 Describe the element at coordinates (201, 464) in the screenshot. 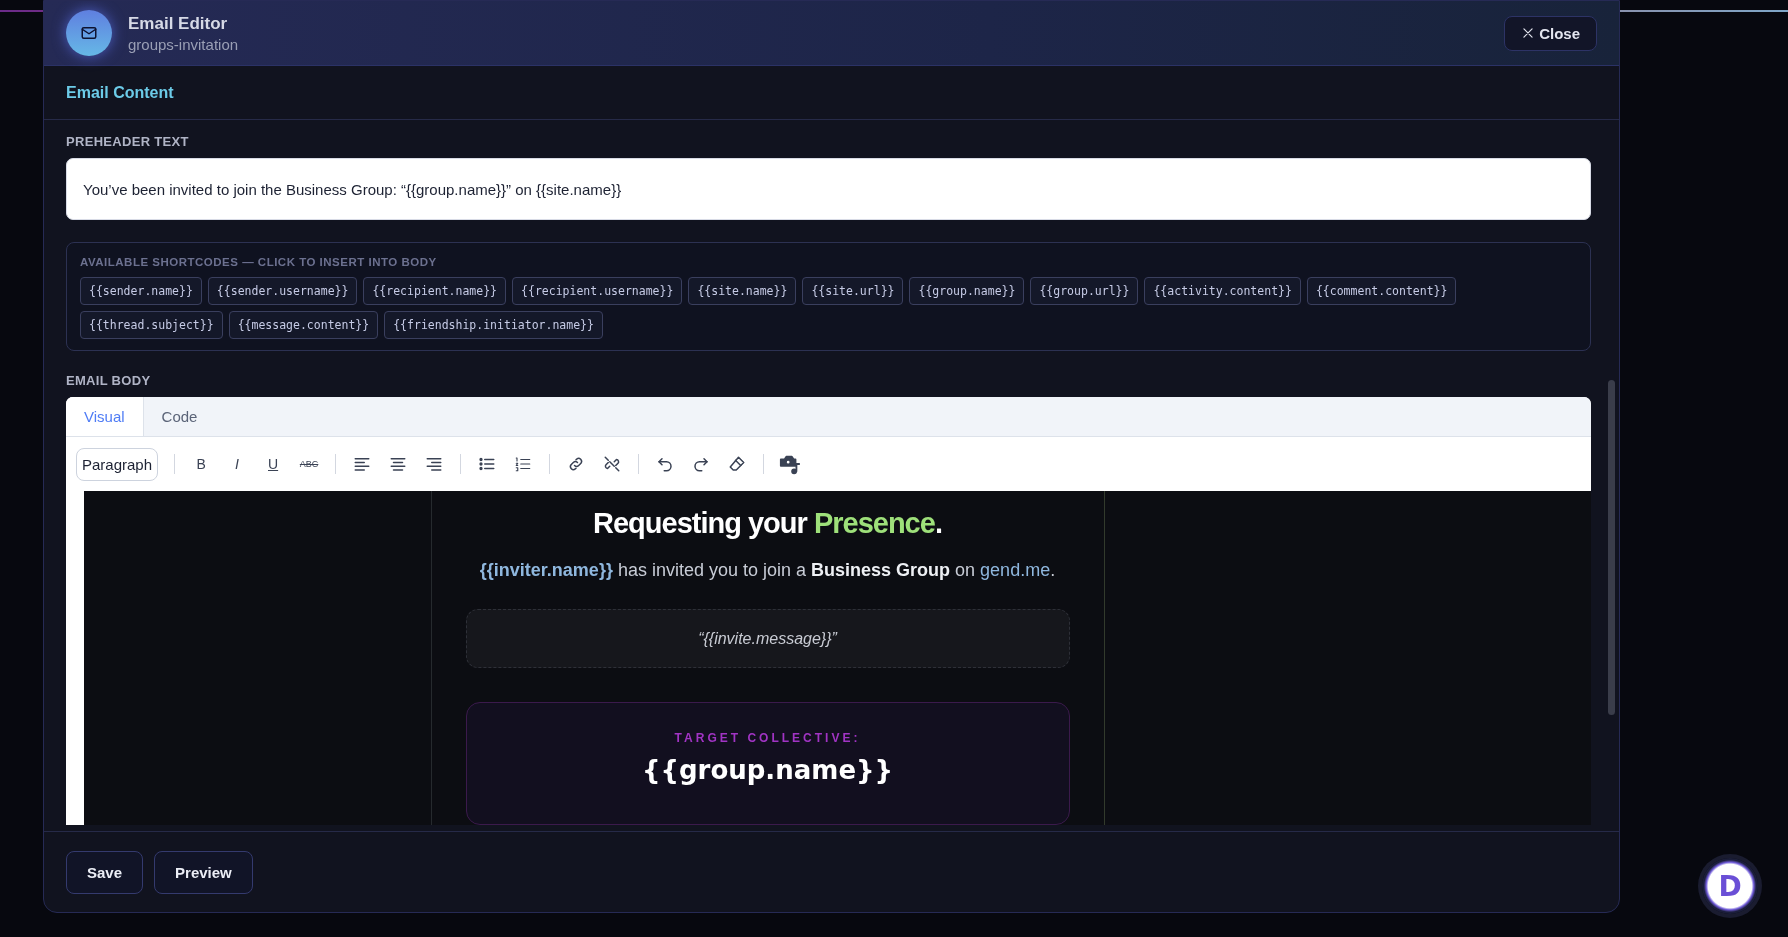

I see `bold-button: B` at that location.